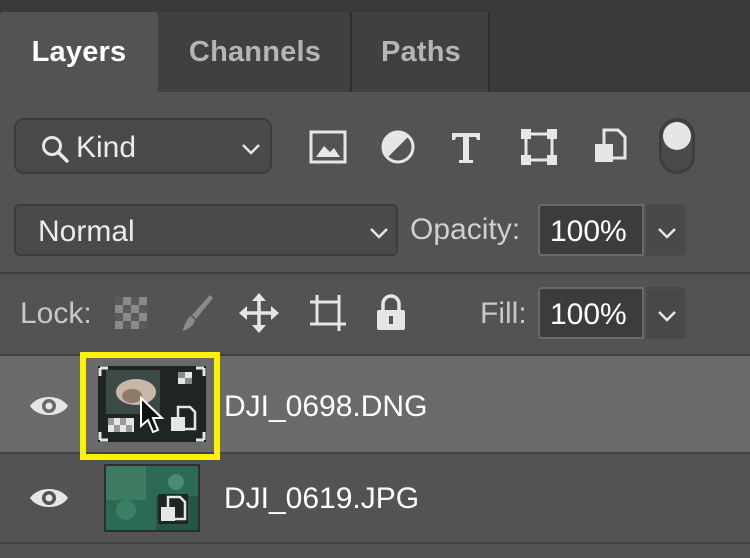 Image resolution: width=750 pixels, height=558 pixels. Describe the element at coordinates (398, 147) in the screenshot. I see `adjustment-filter-icon` at that location.